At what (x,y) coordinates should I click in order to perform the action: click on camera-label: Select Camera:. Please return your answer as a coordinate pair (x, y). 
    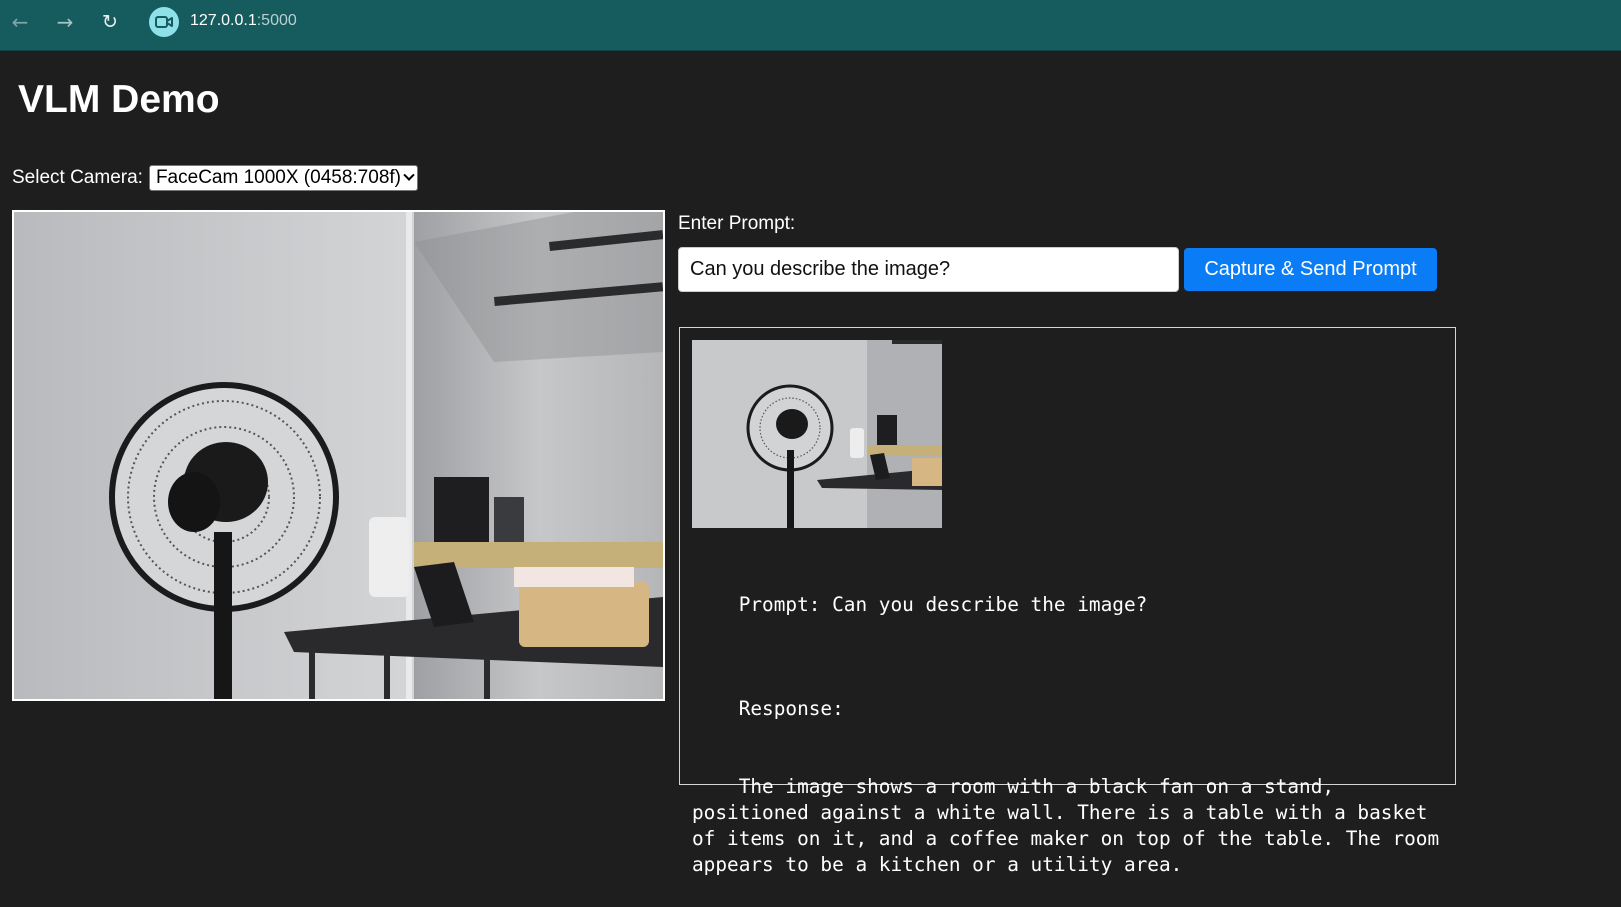
    Looking at the image, I should click on (77, 177).